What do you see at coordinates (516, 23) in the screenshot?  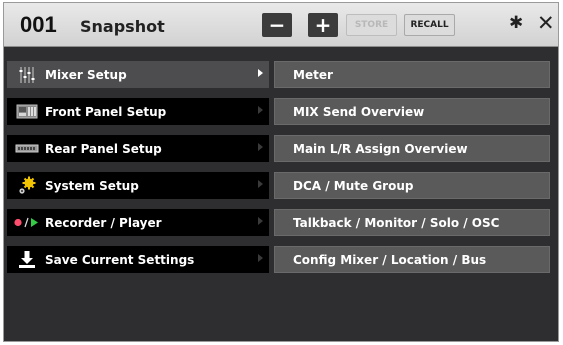 I see `gear-icon: ✱` at bounding box center [516, 23].